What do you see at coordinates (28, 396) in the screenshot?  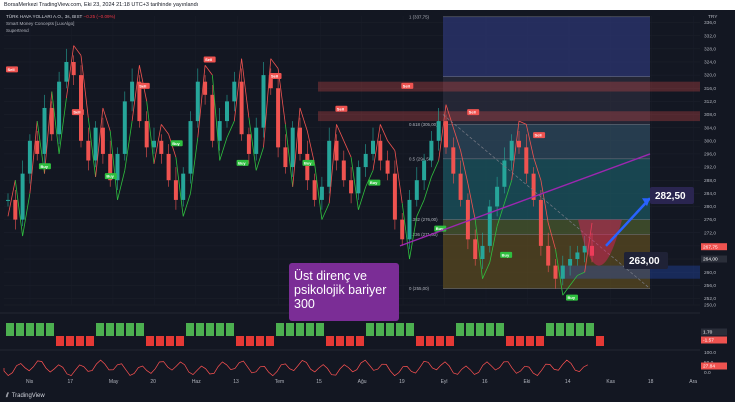 I see `footer-brand: TradingView` at bounding box center [28, 396].